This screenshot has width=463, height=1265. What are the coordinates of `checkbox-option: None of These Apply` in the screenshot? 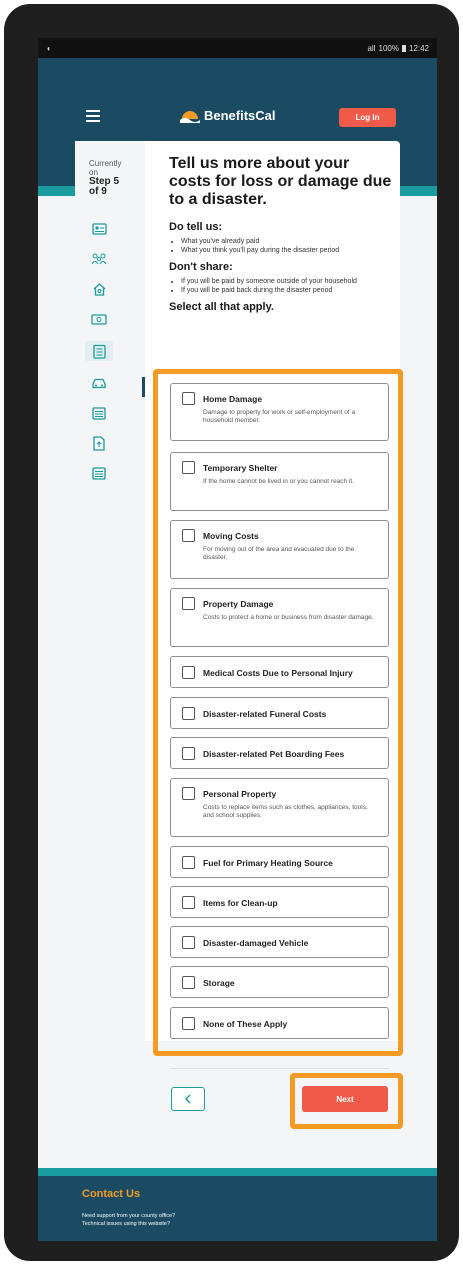 It's located at (279, 1023).